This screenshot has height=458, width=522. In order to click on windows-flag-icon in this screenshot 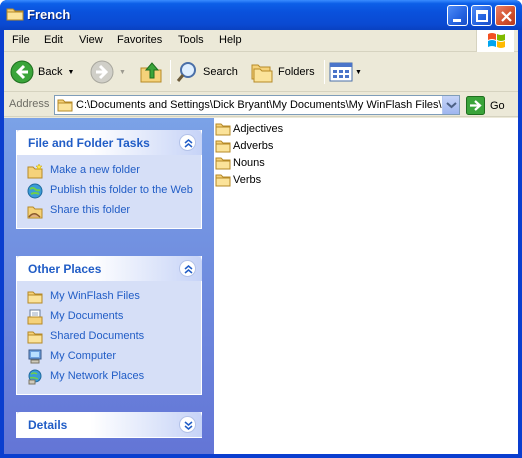, I will do `click(496, 40)`.